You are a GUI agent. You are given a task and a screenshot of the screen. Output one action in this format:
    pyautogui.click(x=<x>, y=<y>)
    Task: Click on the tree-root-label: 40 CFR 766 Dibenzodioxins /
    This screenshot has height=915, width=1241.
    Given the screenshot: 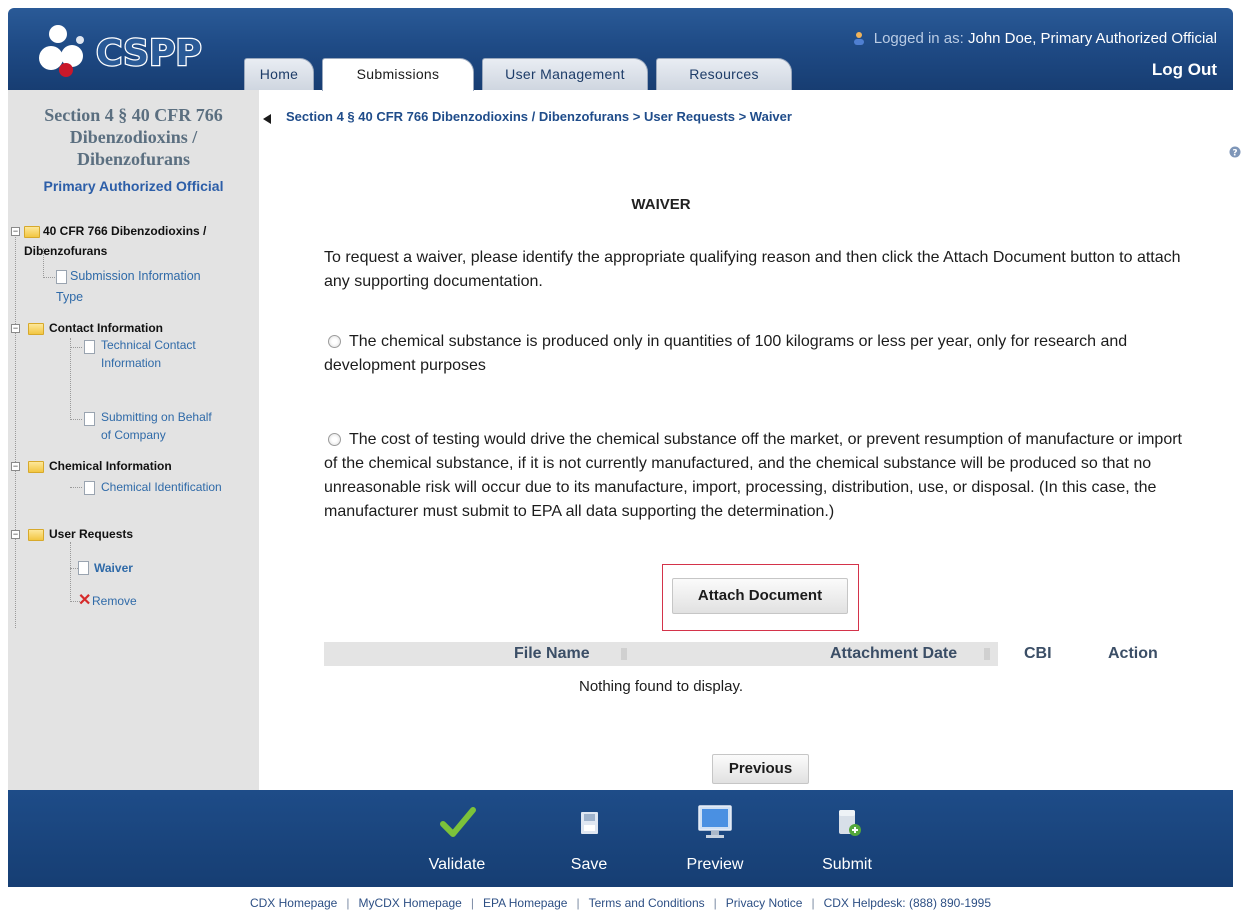 What is the action you would take?
    pyautogui.click(x=125, y=231)
    